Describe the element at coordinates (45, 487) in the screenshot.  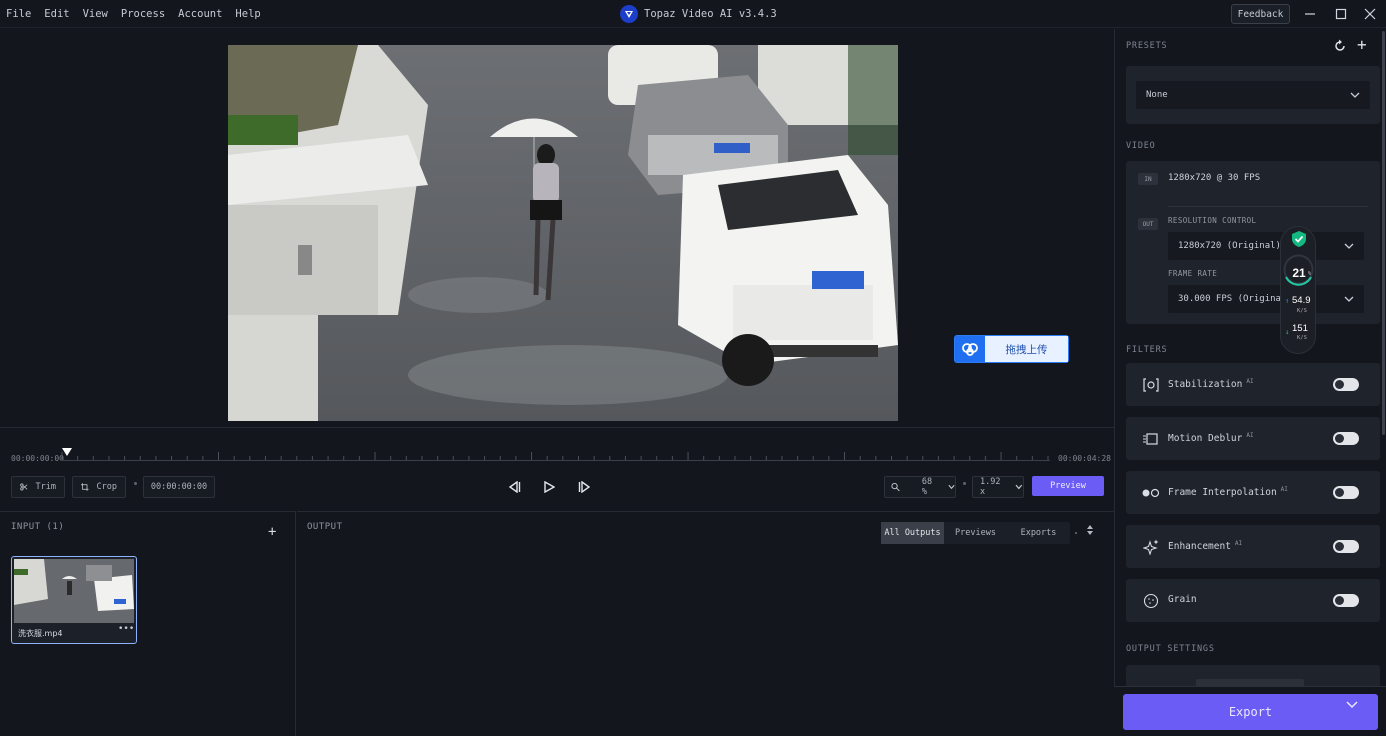
I see `trim-label: Trim` at that location.